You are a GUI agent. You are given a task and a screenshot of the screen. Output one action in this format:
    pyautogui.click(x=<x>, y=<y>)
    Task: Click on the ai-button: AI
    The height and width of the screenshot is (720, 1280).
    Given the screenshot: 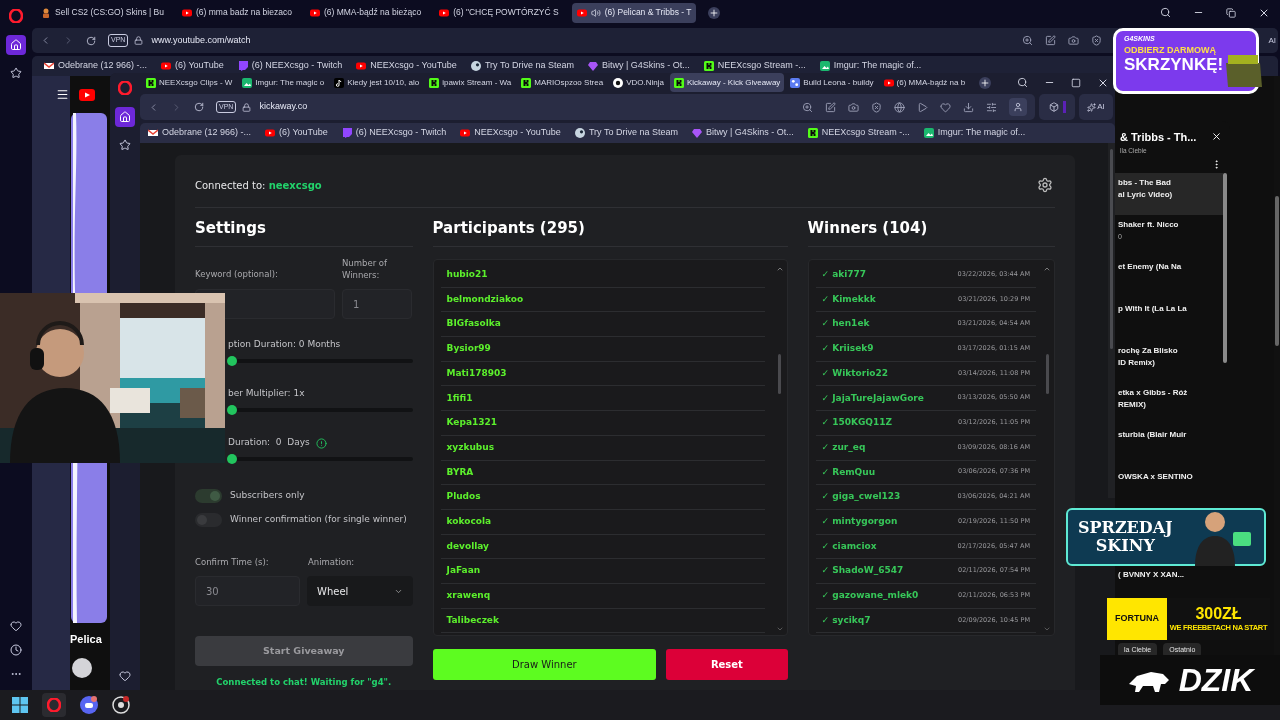 What is the action you would take?
    pyautogui.click(x=1272, y=40)
    